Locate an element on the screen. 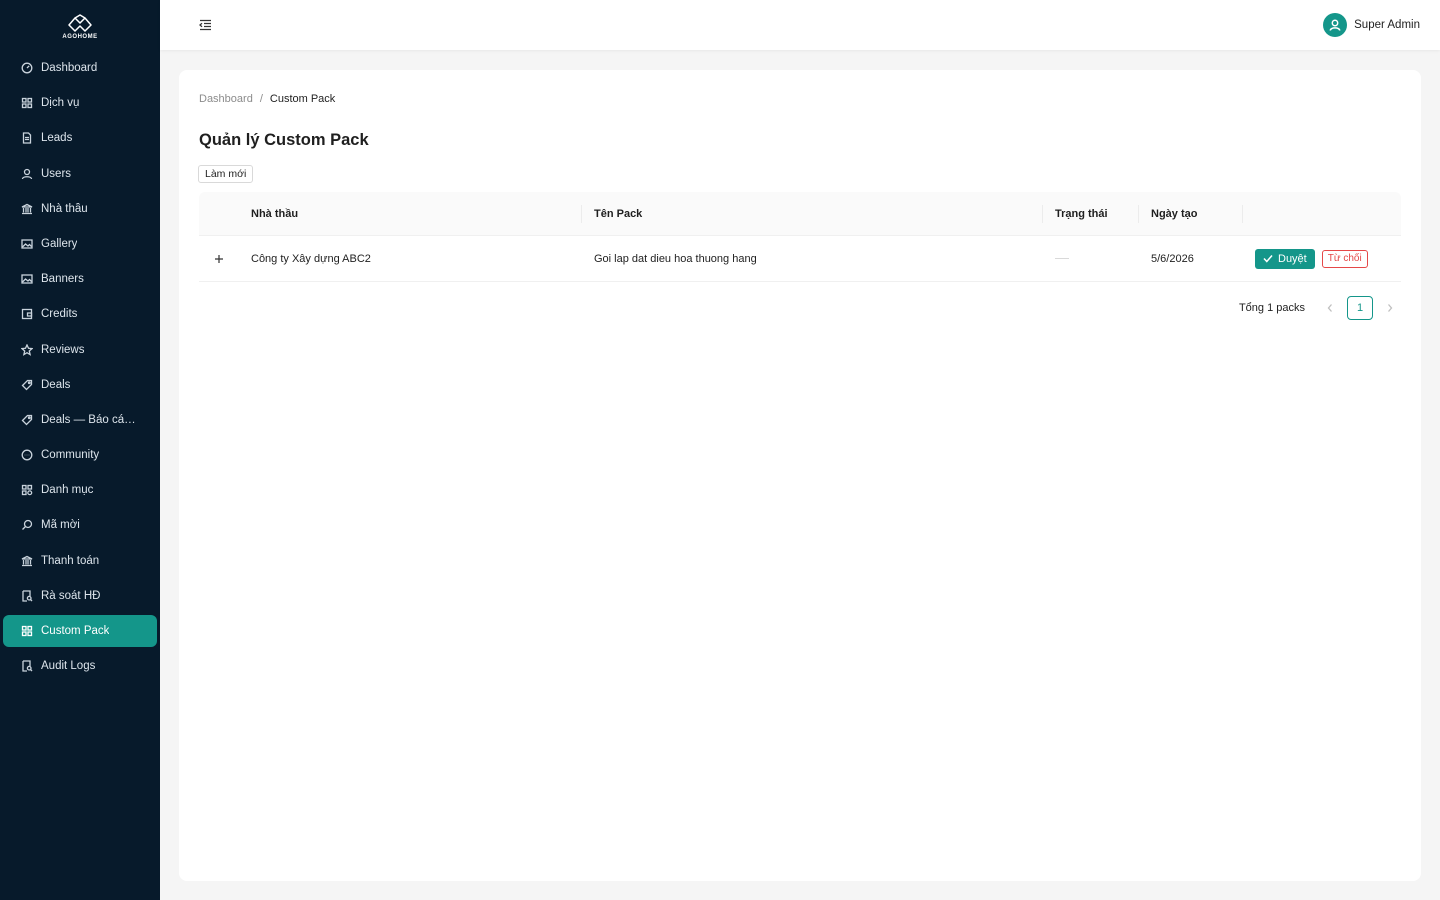 This screenshot has height=900, width=1440. status-empty-placeholder is located at coordinates (1062, 258).